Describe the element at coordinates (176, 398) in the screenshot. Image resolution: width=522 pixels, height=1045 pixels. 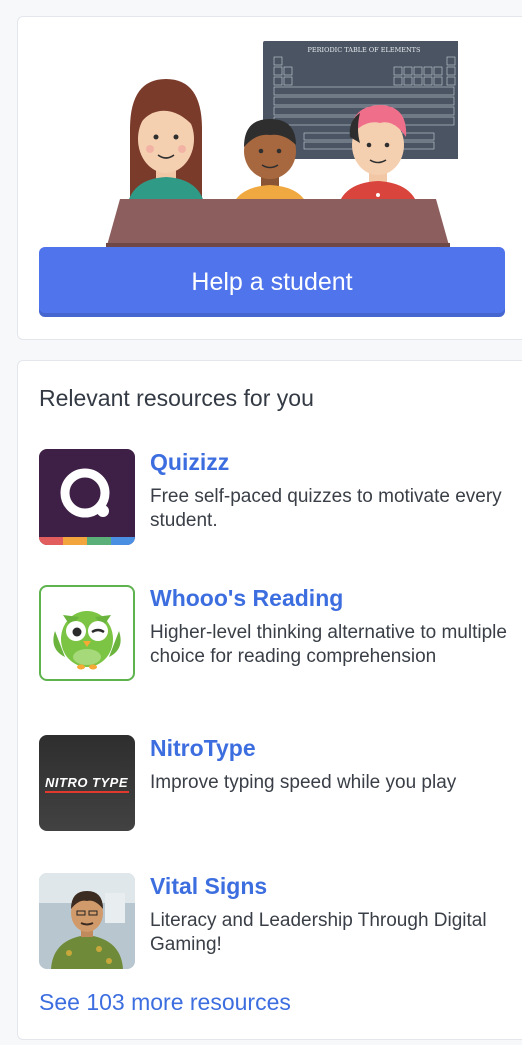
I see `resources-heading: Relevant resources for you` at that location.